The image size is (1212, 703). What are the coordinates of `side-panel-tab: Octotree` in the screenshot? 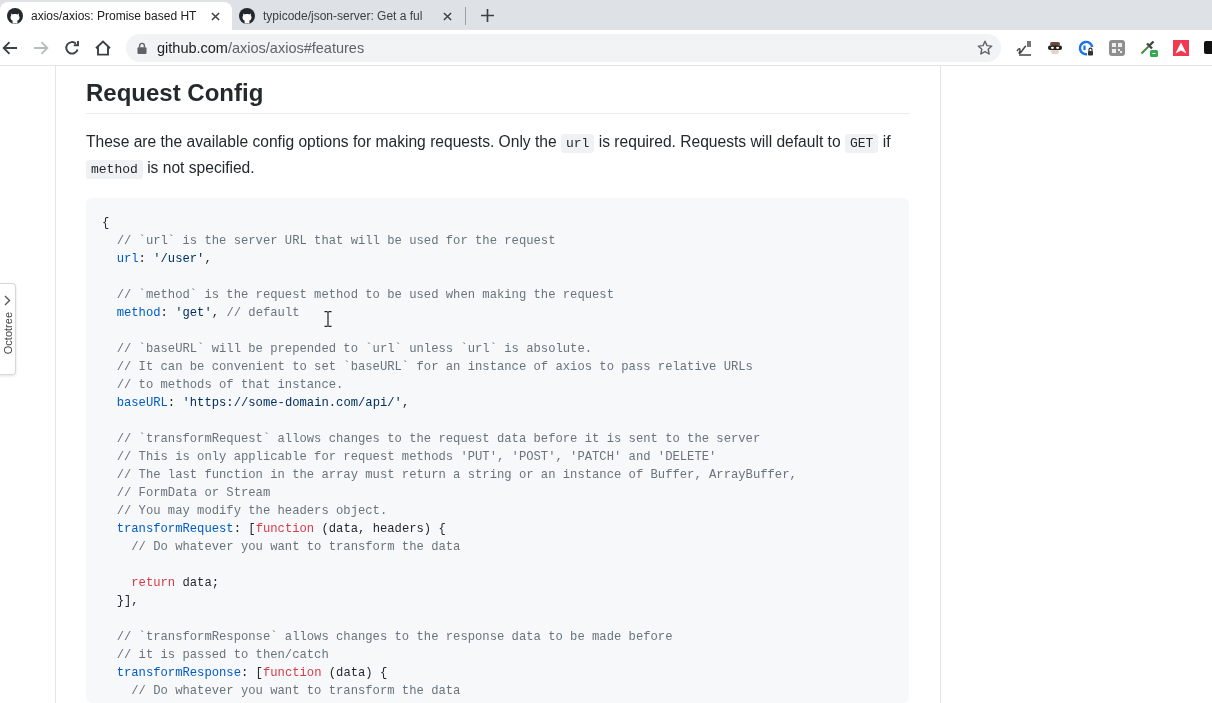 It's located at (8, 329).